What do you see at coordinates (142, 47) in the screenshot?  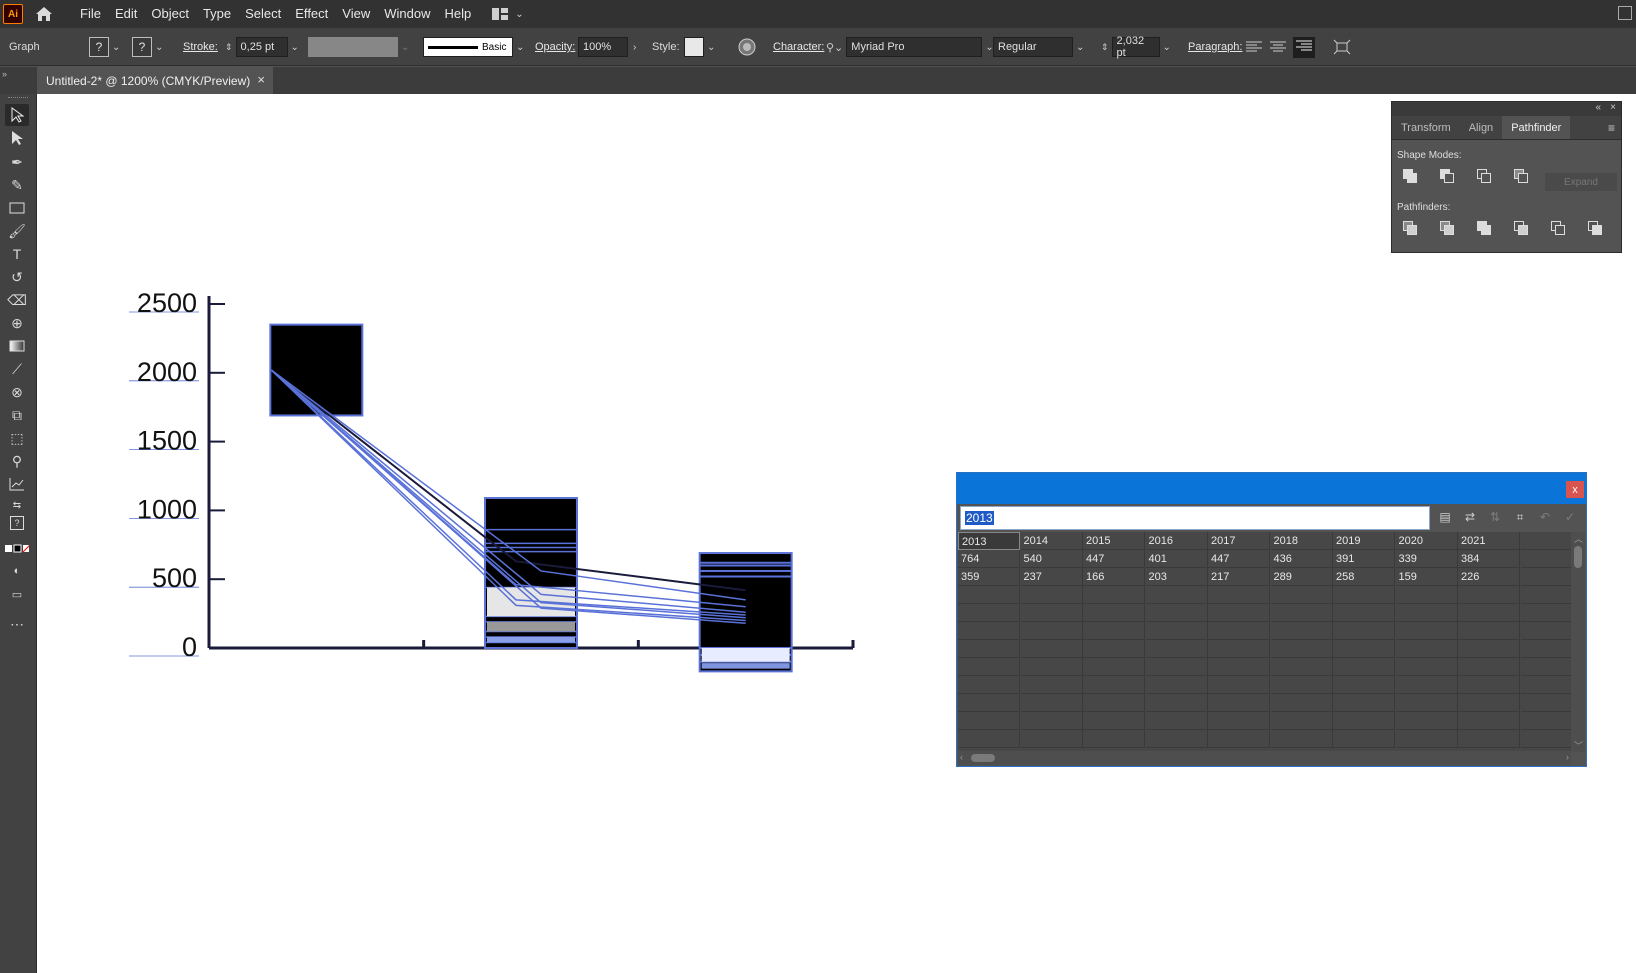 I see `stroke-swatch: ?` at bounding box center [142, 47].